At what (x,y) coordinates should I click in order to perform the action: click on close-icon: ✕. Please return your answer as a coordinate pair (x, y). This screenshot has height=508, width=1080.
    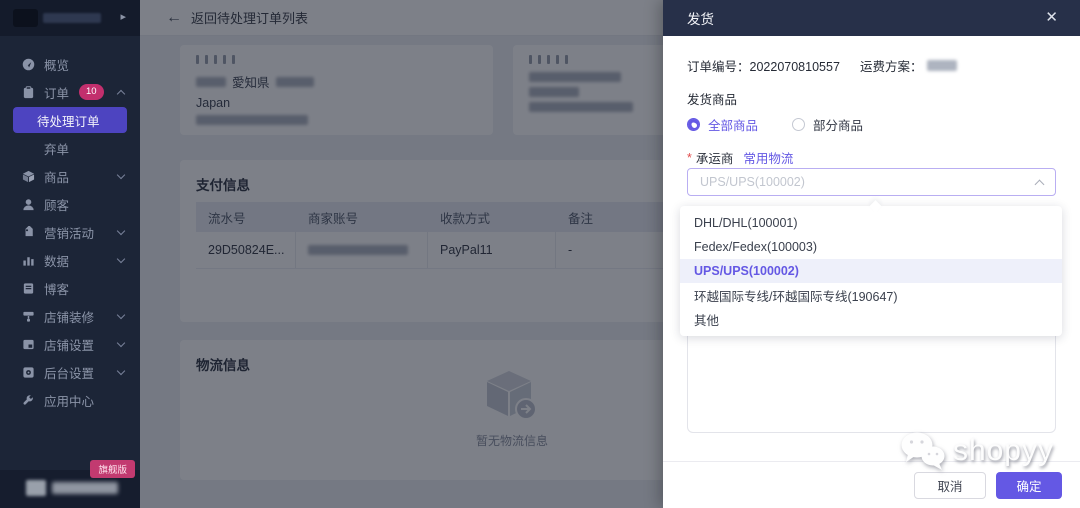
    Looking at the image, I should click on (1051, 17).